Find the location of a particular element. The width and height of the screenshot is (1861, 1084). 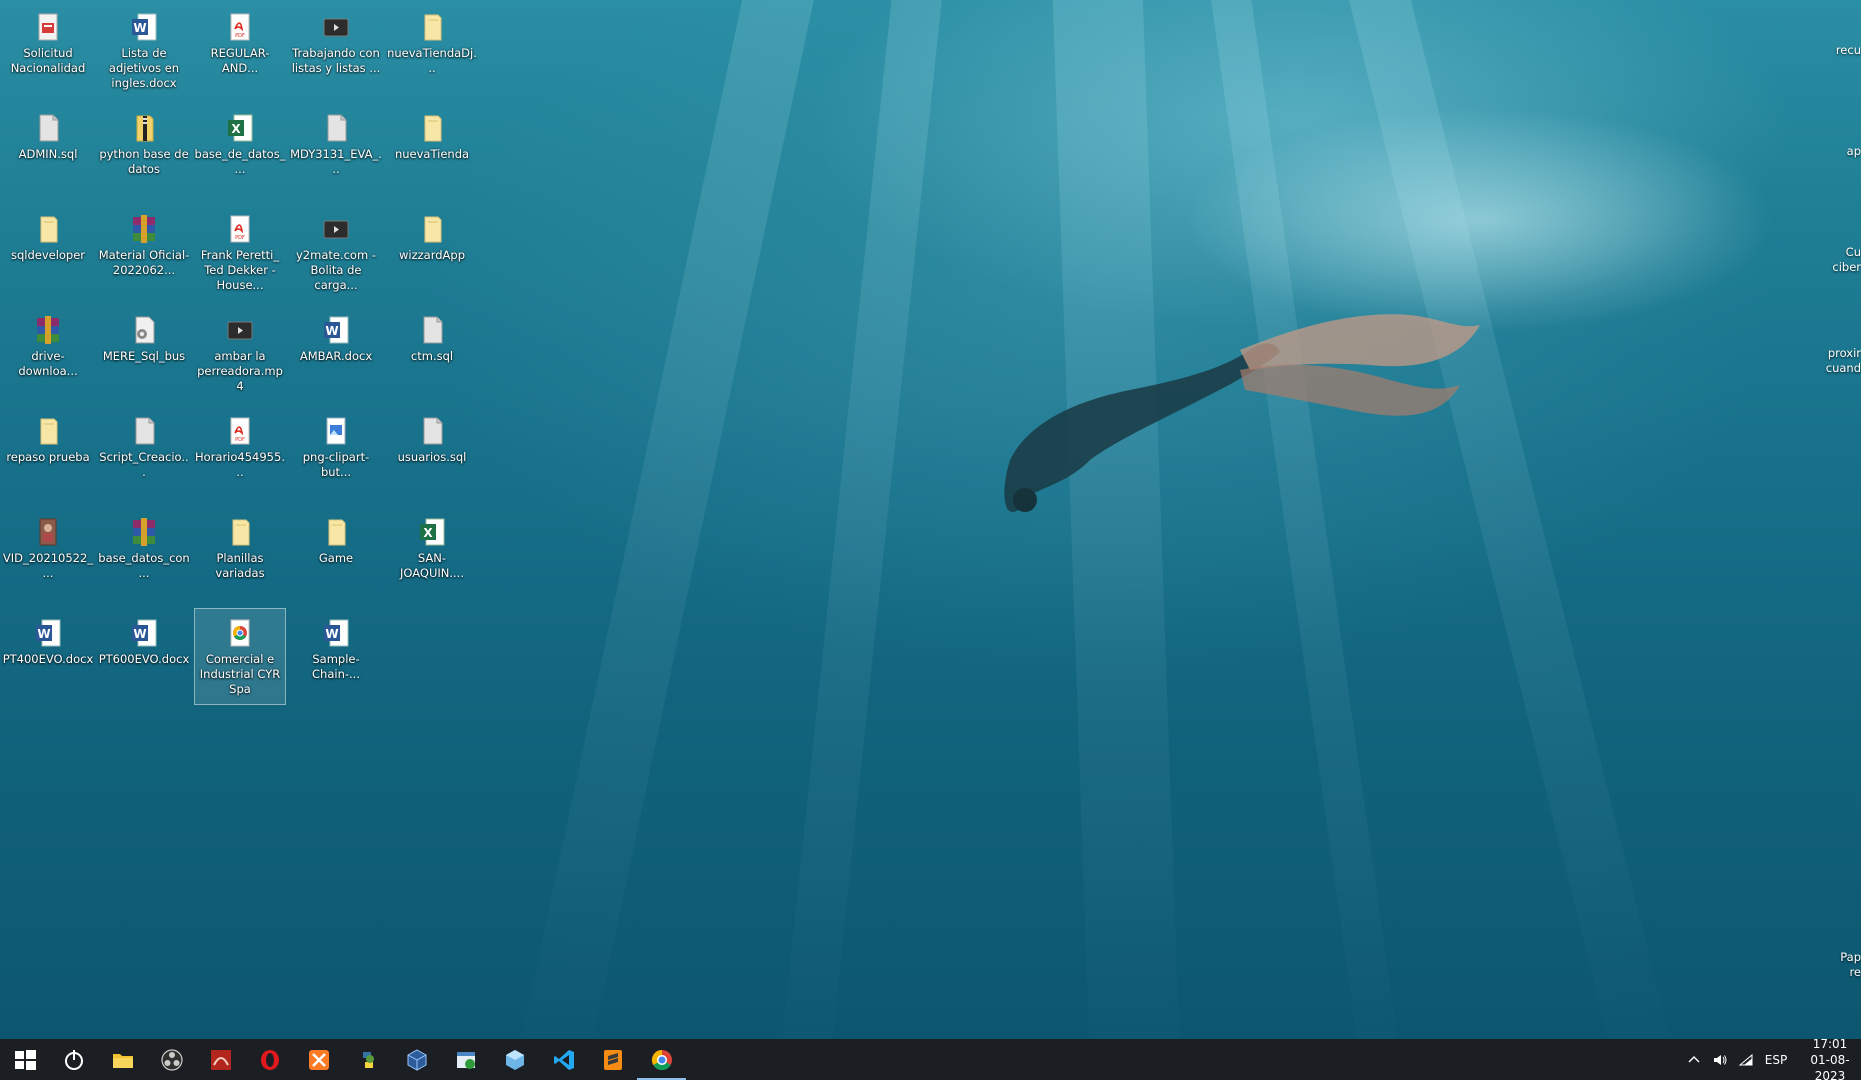

desktop-icon: nuevaTienda is located at coordinates (432, 151).